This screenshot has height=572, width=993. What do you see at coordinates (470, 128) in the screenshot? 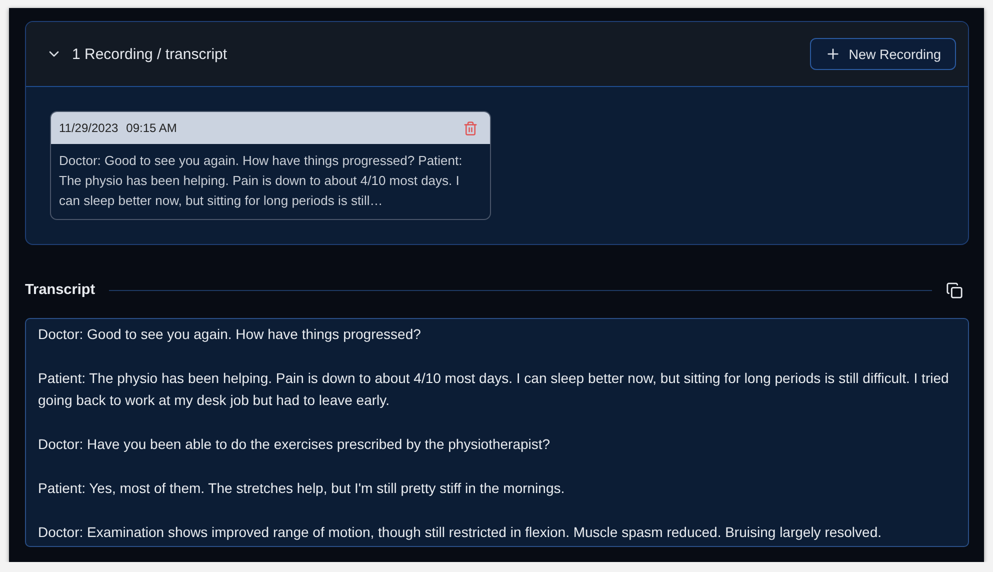
I see `delete-icon` at bounding box center [470, 128].